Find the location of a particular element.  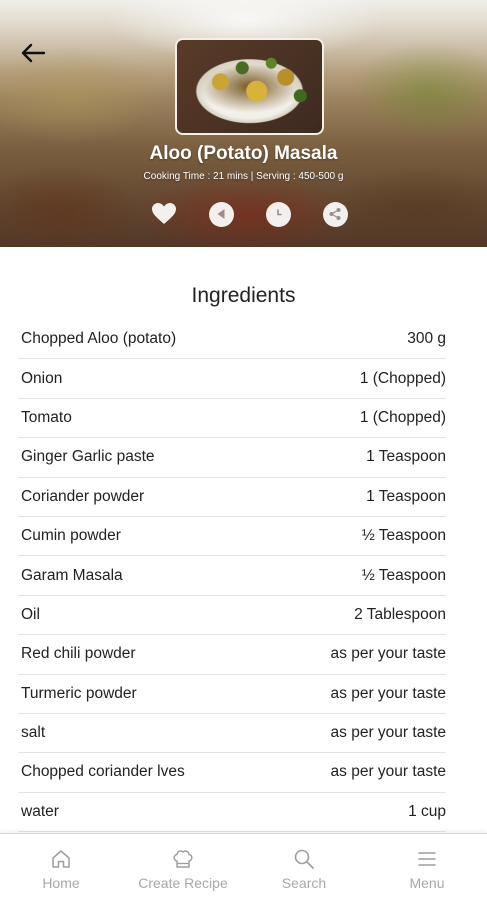

timer-button is located at coordinates (278, 214).